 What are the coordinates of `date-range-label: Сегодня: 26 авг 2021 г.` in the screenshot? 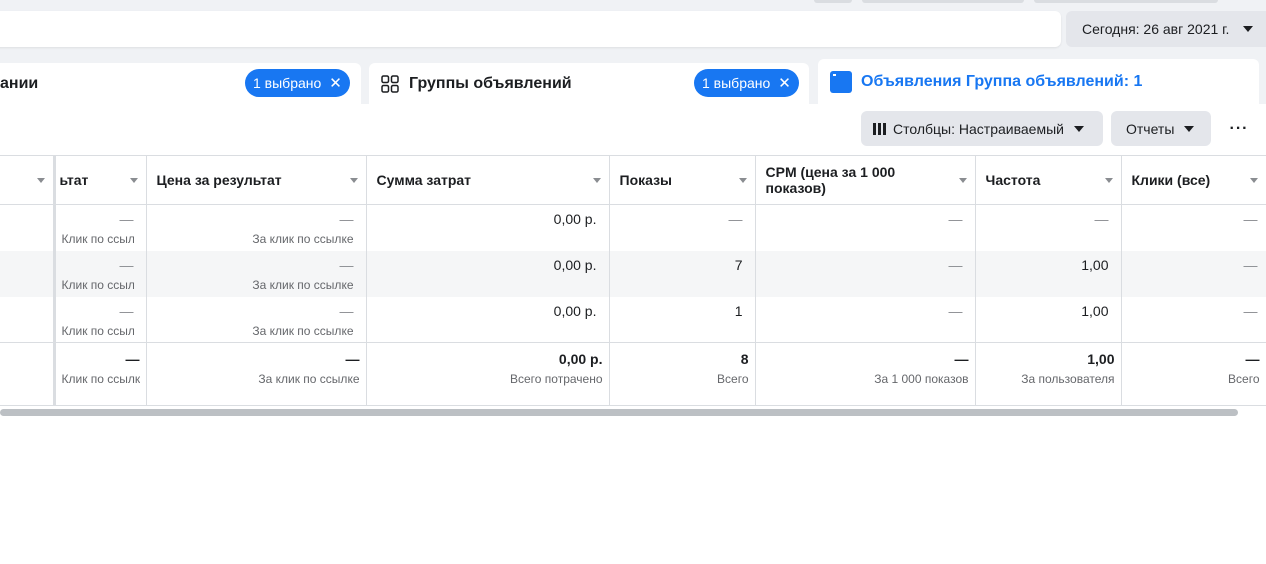 It's located at (1156, 29).